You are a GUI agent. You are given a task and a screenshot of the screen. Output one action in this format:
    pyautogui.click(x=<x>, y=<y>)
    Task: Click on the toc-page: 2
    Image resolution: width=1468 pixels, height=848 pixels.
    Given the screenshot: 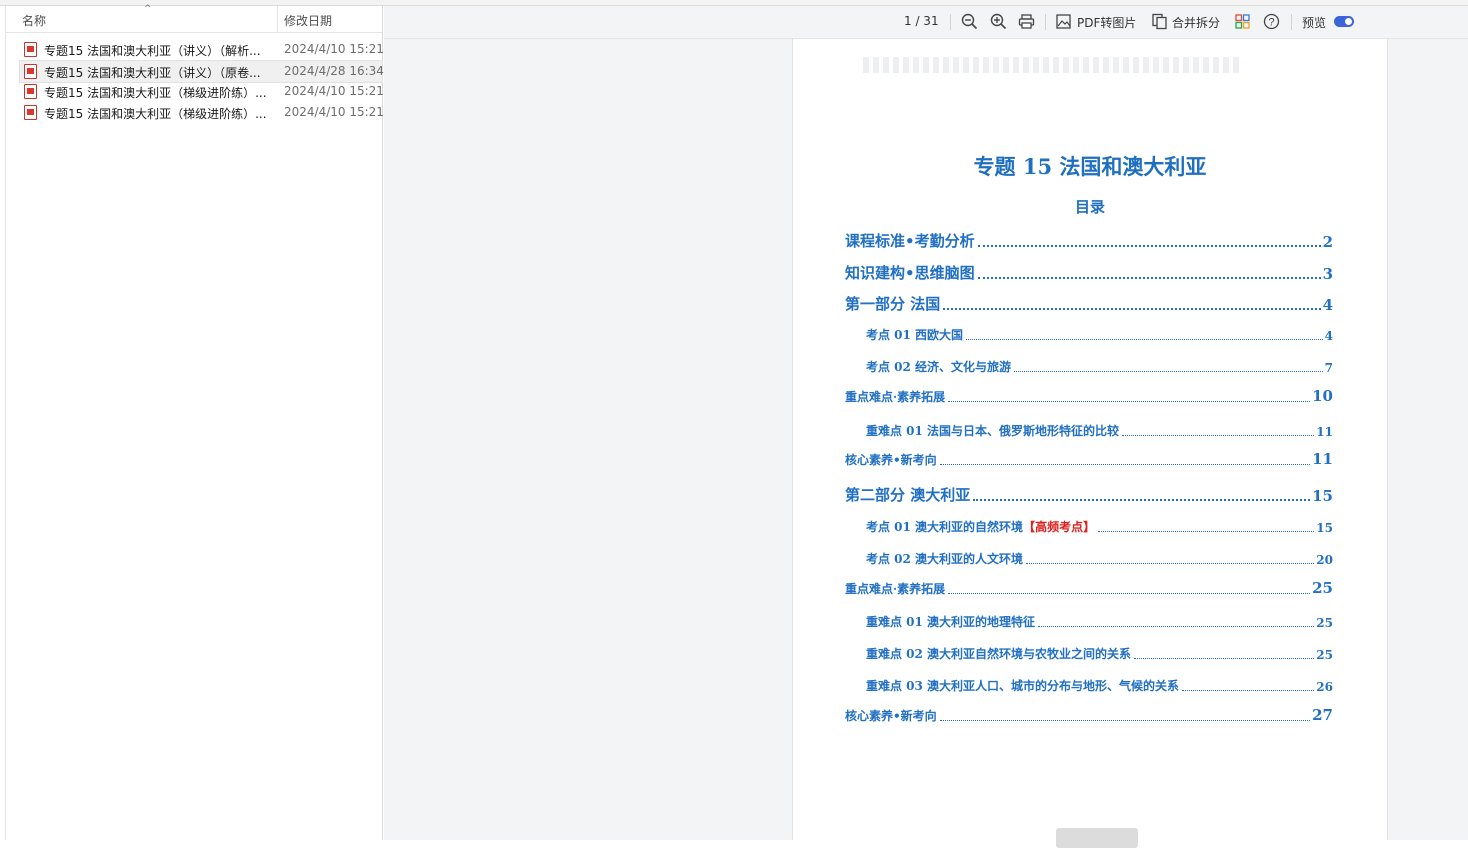 What is the action you would take?
    pyautogui.click(x=1327, y=242)
    